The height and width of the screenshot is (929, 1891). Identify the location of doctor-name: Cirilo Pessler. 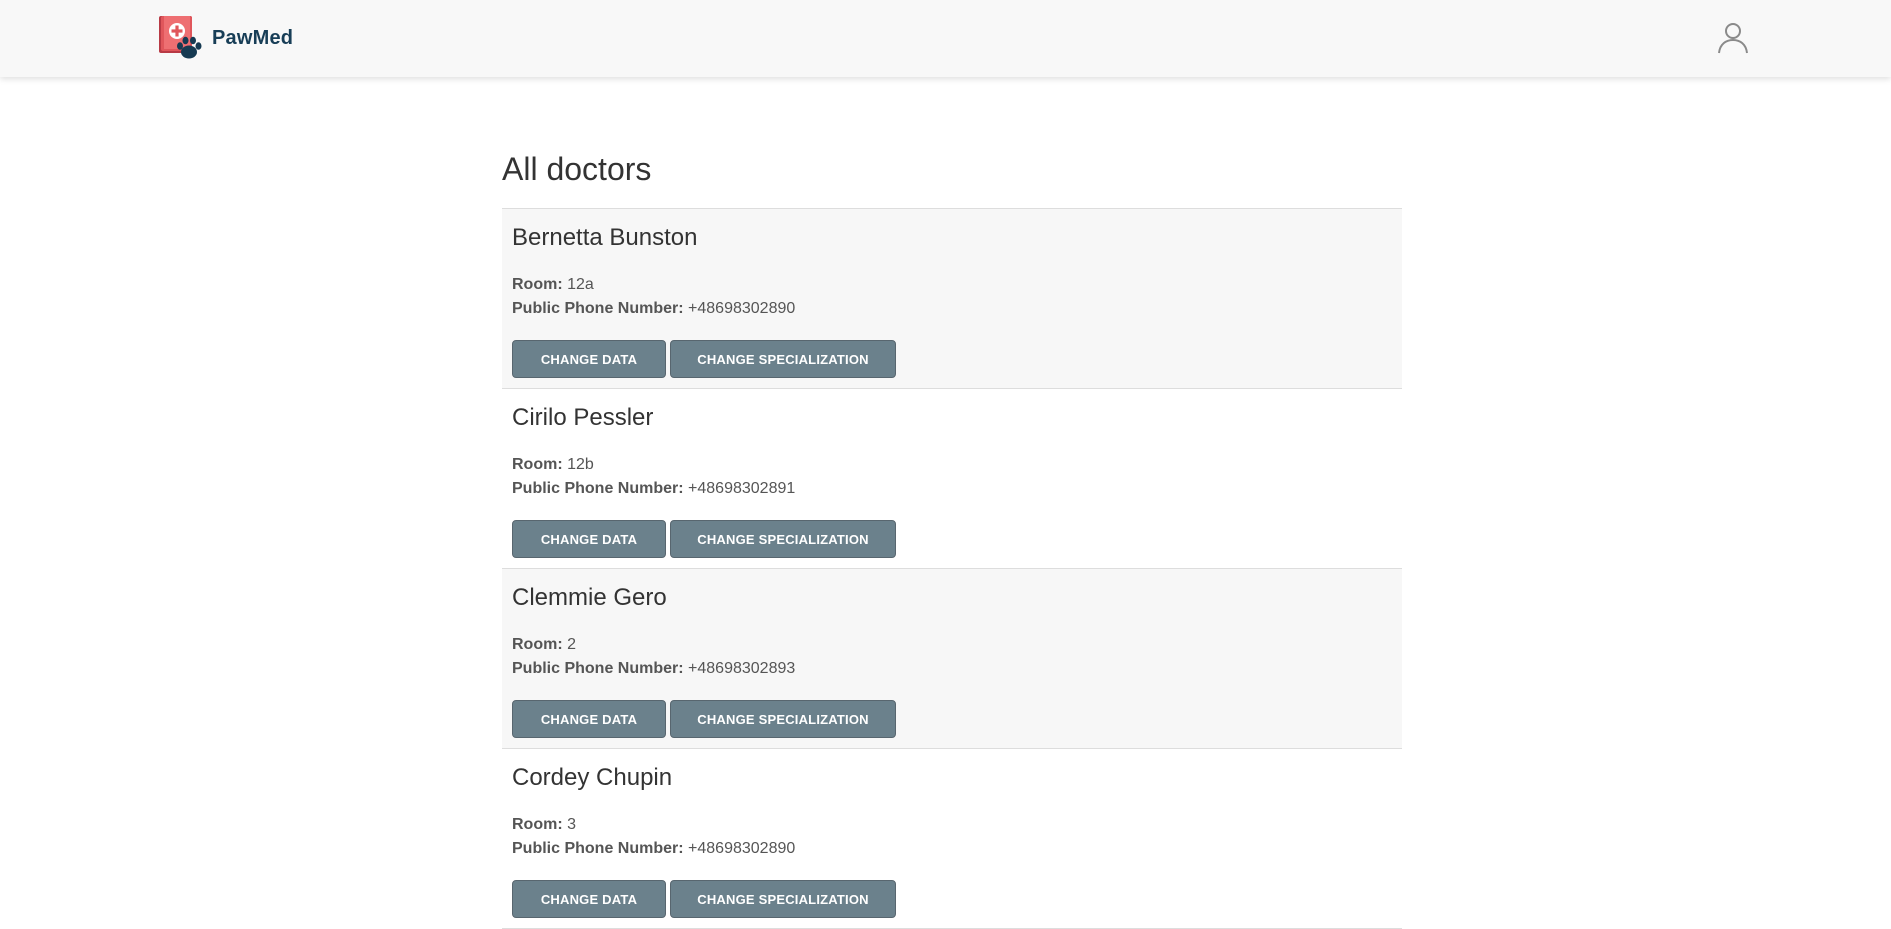
(583, 417).